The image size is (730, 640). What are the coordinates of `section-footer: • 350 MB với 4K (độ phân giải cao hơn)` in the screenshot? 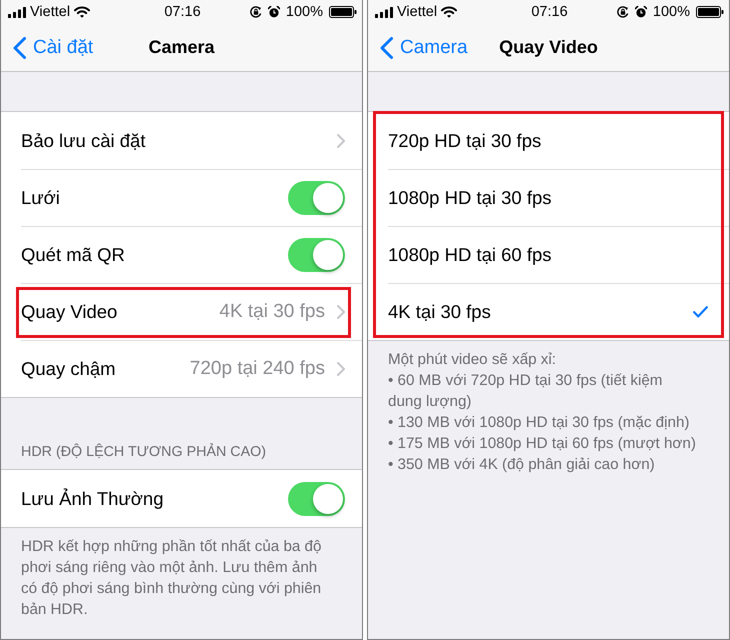 It's located at (544, 464).